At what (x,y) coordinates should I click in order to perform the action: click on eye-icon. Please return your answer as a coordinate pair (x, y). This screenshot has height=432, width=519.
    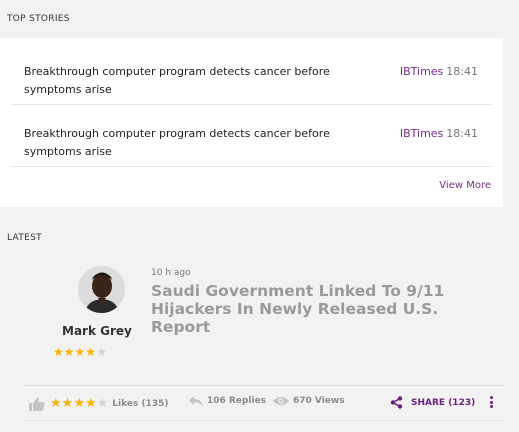
    Looking at the image, I should click on (281, 401).